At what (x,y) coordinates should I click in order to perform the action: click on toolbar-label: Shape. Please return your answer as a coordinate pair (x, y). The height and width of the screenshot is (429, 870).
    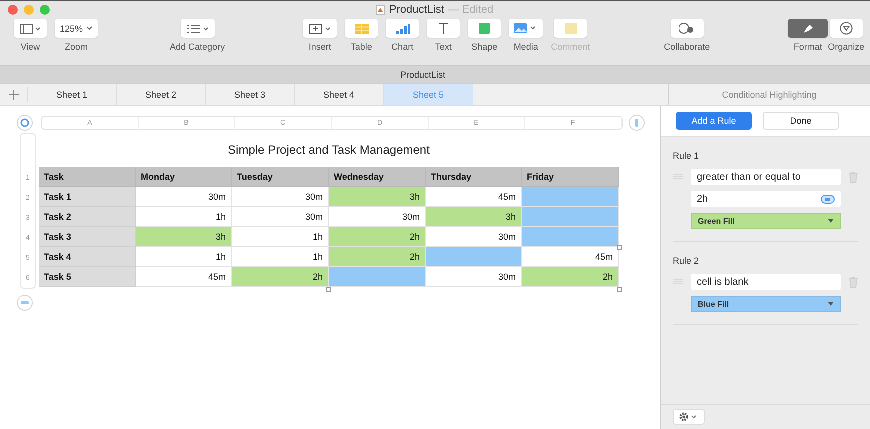
    Looking at the image, I should click on (485, 47).